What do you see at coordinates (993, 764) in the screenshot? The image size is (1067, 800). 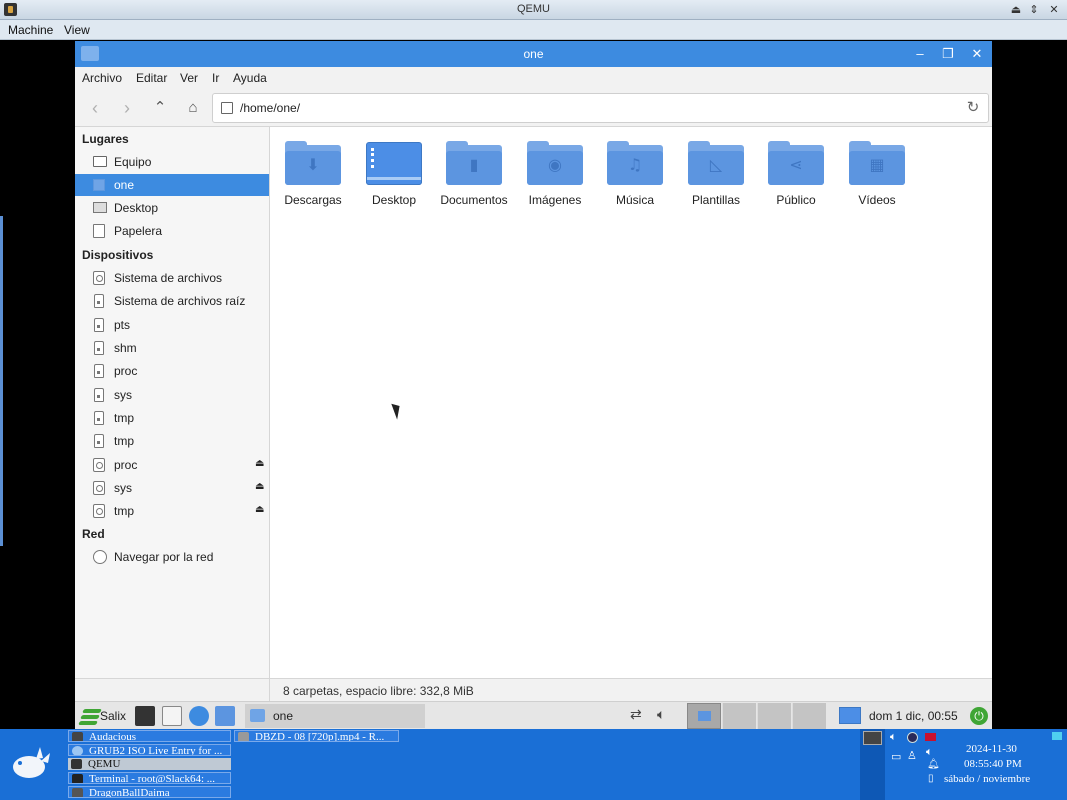 I see `host-clock-time: 08:55:40 PM` at bounding box center [993, 764].